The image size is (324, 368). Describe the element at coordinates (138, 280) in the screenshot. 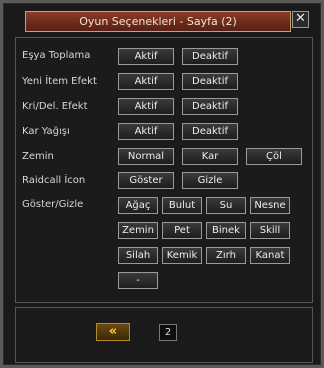

I see `filter-placeholder-button: -` at that location.